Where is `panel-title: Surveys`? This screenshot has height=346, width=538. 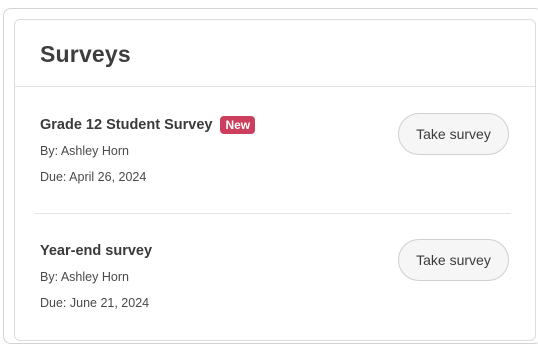 panel-title: Surveys is located at coordinates (85, 54).